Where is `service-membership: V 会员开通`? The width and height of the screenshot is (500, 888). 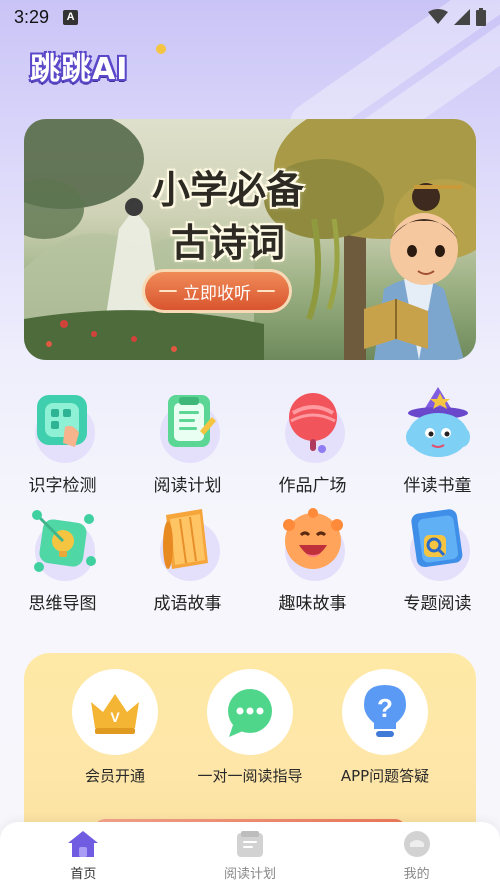 service-membership: V 会员开通 is located at coordinates (115, 727).